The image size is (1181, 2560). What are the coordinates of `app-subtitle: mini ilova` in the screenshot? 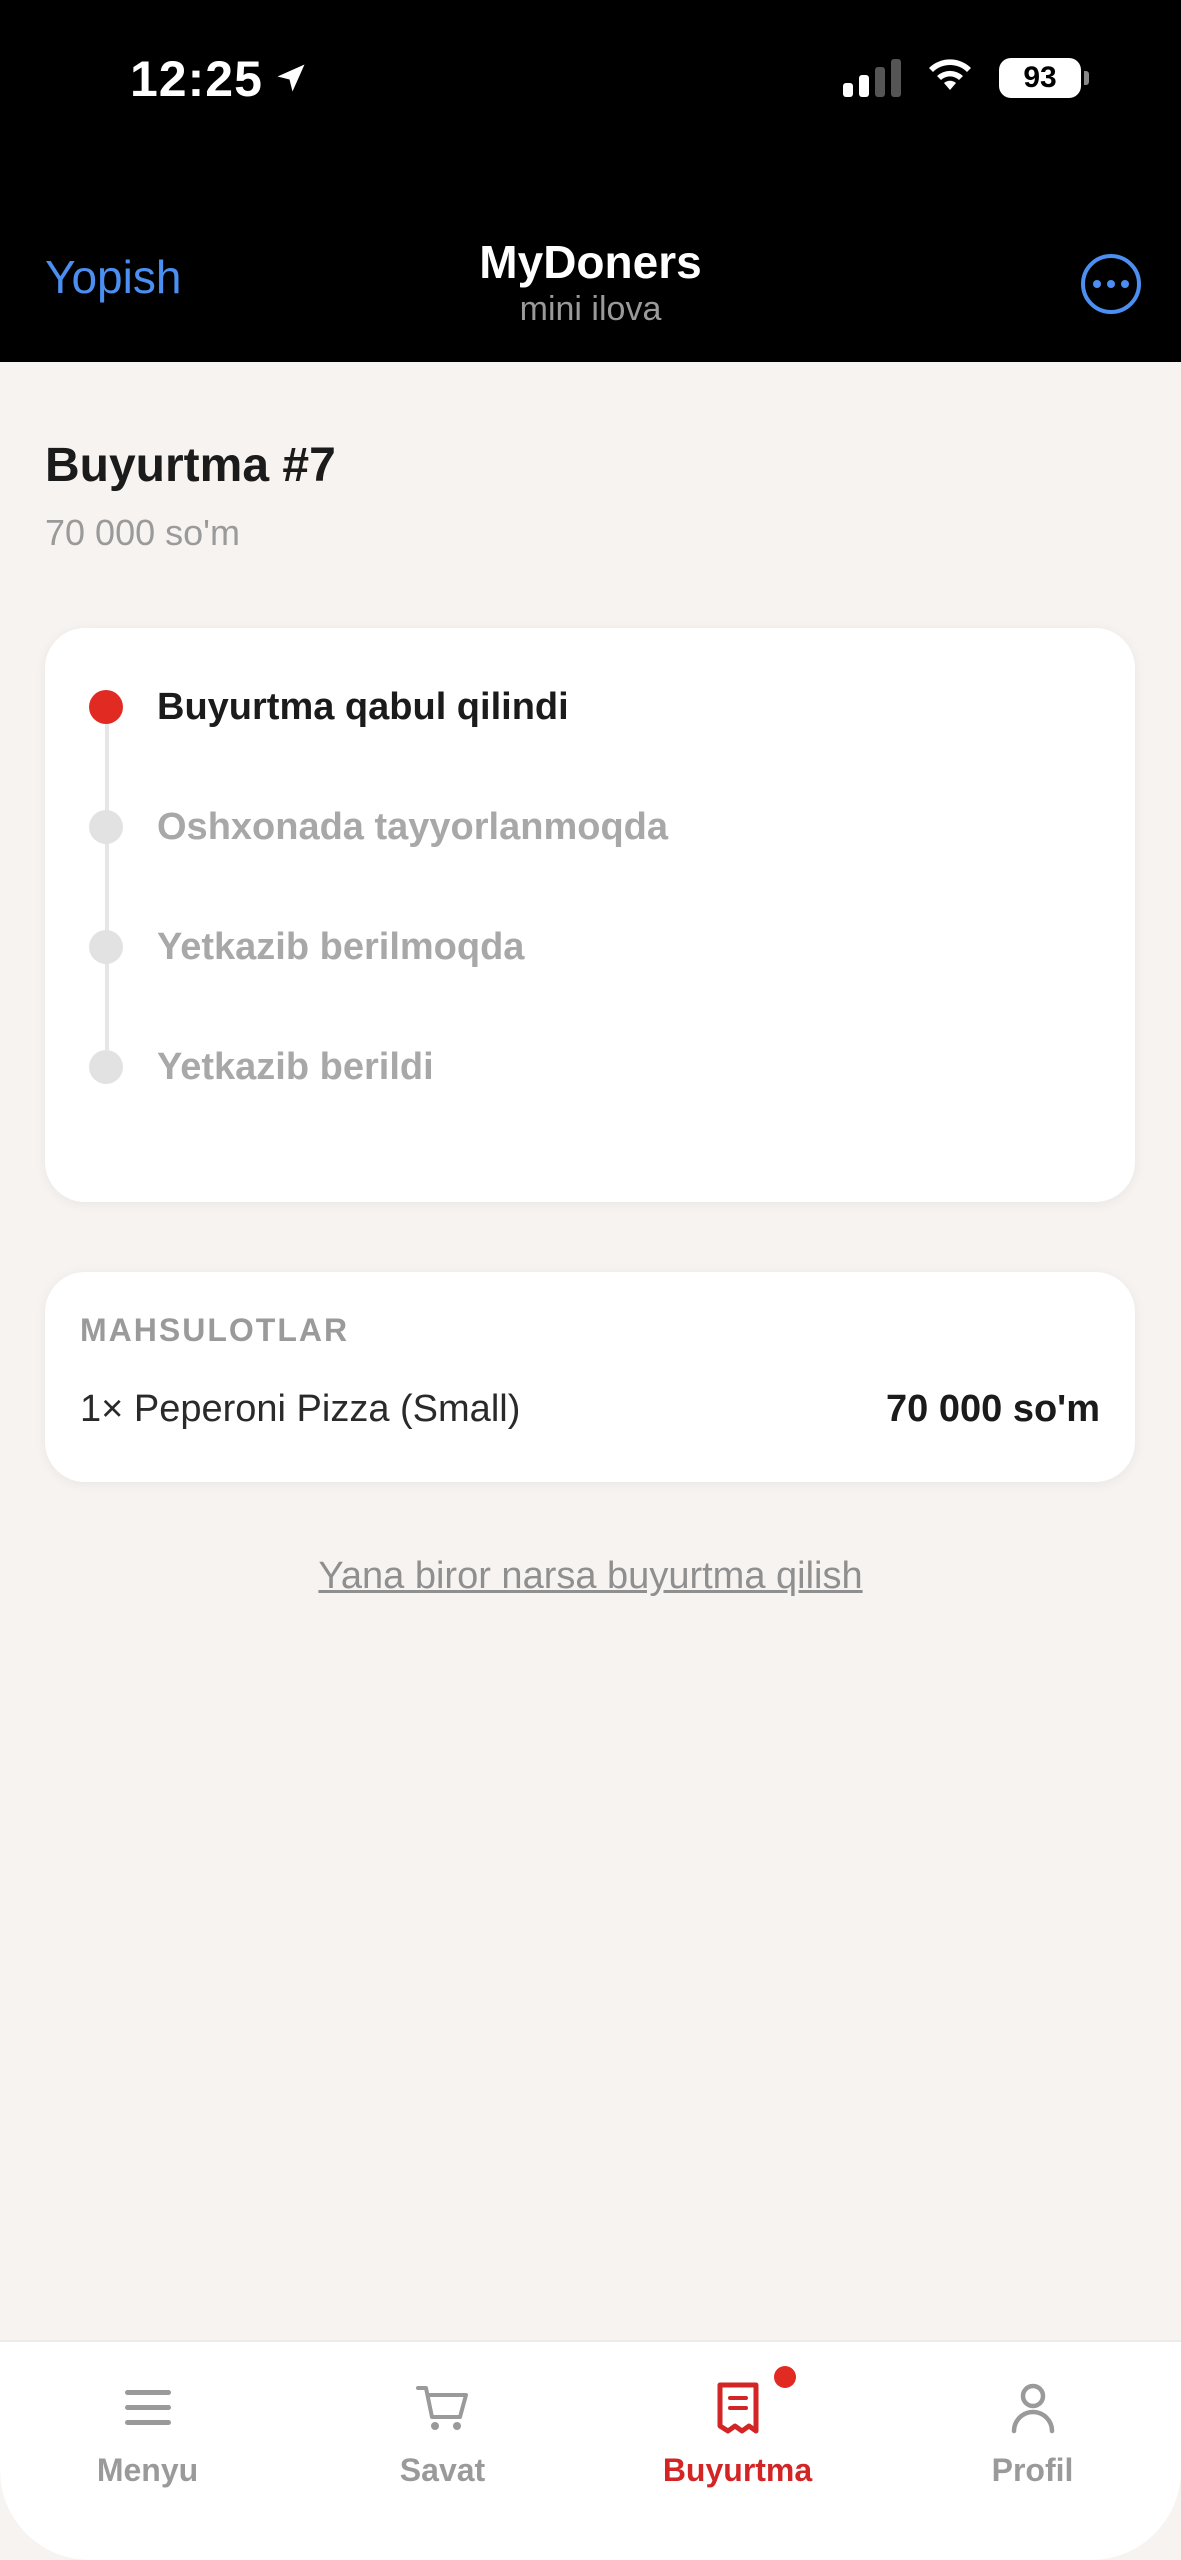 It's located at (590, 309).